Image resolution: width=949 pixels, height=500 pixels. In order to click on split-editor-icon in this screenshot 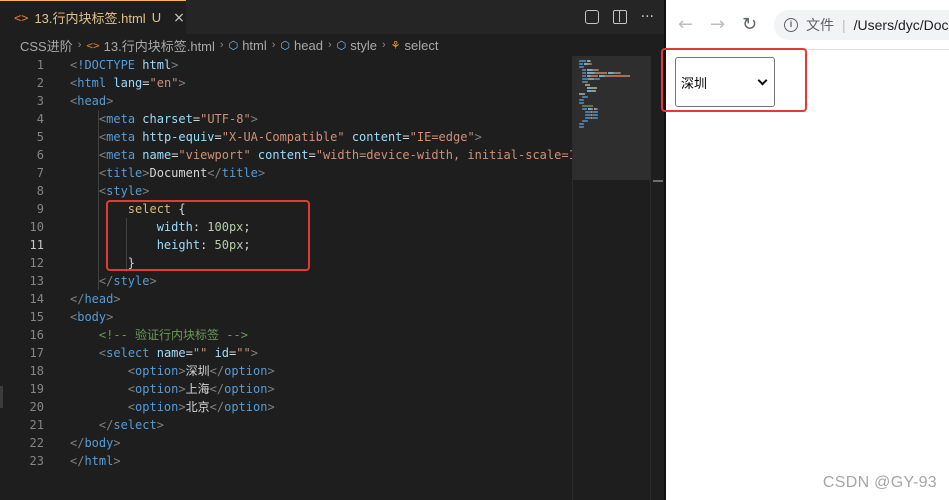, I will do `click(619, 17)`.